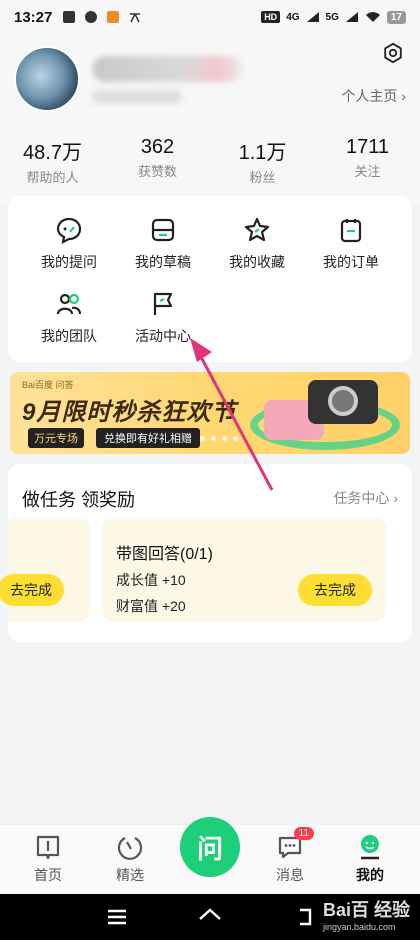 The height and width of the screenshot is (940, 420). I want to click on home-icon, so click(210, 917).